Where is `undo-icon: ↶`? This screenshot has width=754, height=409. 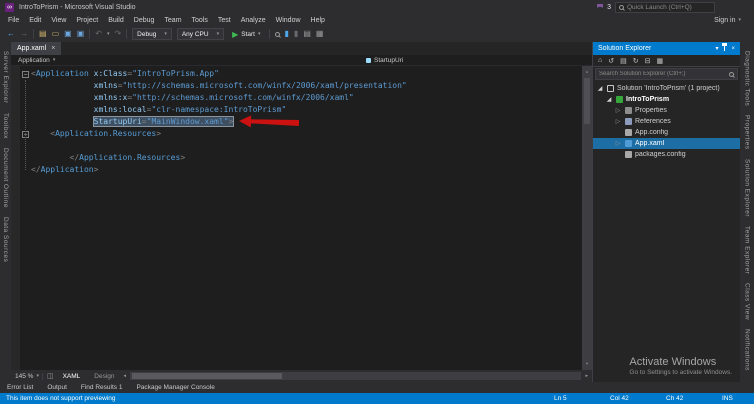 undo-icon: ↶ is located at coordinates (98, 34).